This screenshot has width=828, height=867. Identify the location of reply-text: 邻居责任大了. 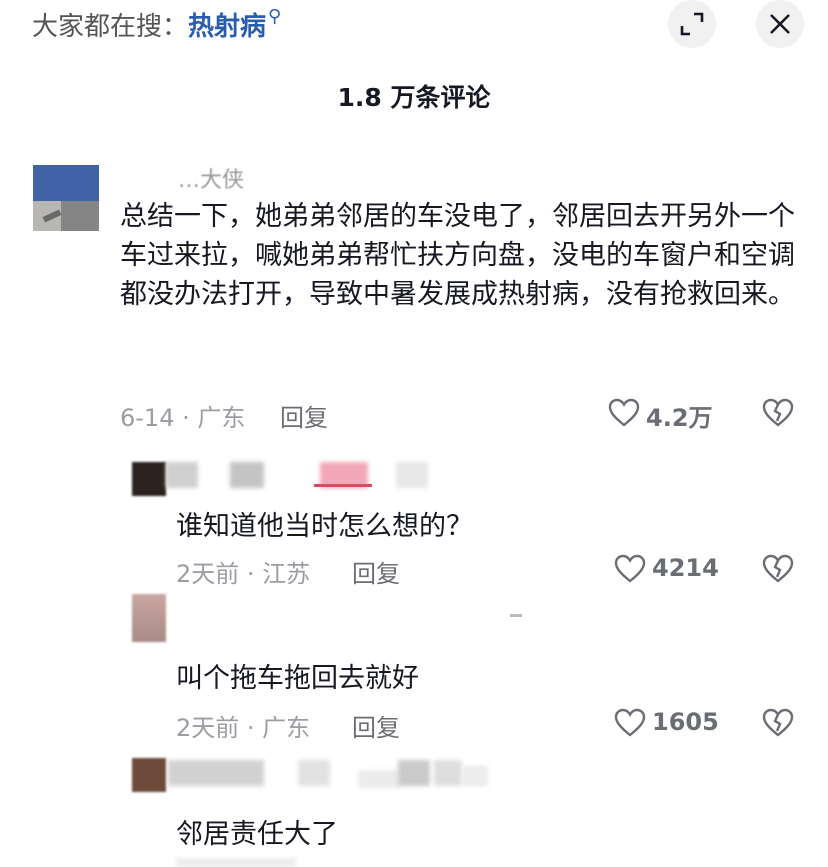
(257, 834).